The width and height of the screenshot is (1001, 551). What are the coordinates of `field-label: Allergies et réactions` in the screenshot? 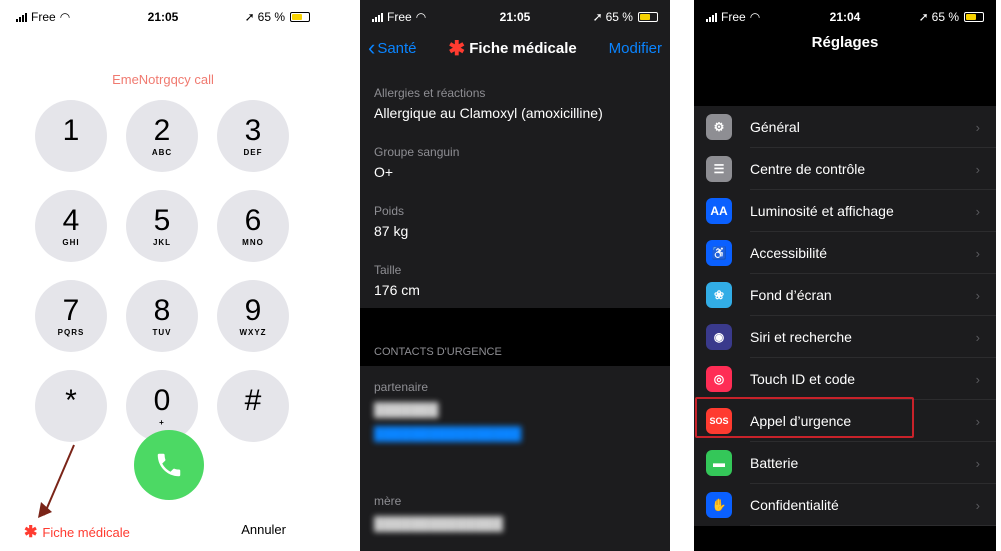 It's located at (430, 93).